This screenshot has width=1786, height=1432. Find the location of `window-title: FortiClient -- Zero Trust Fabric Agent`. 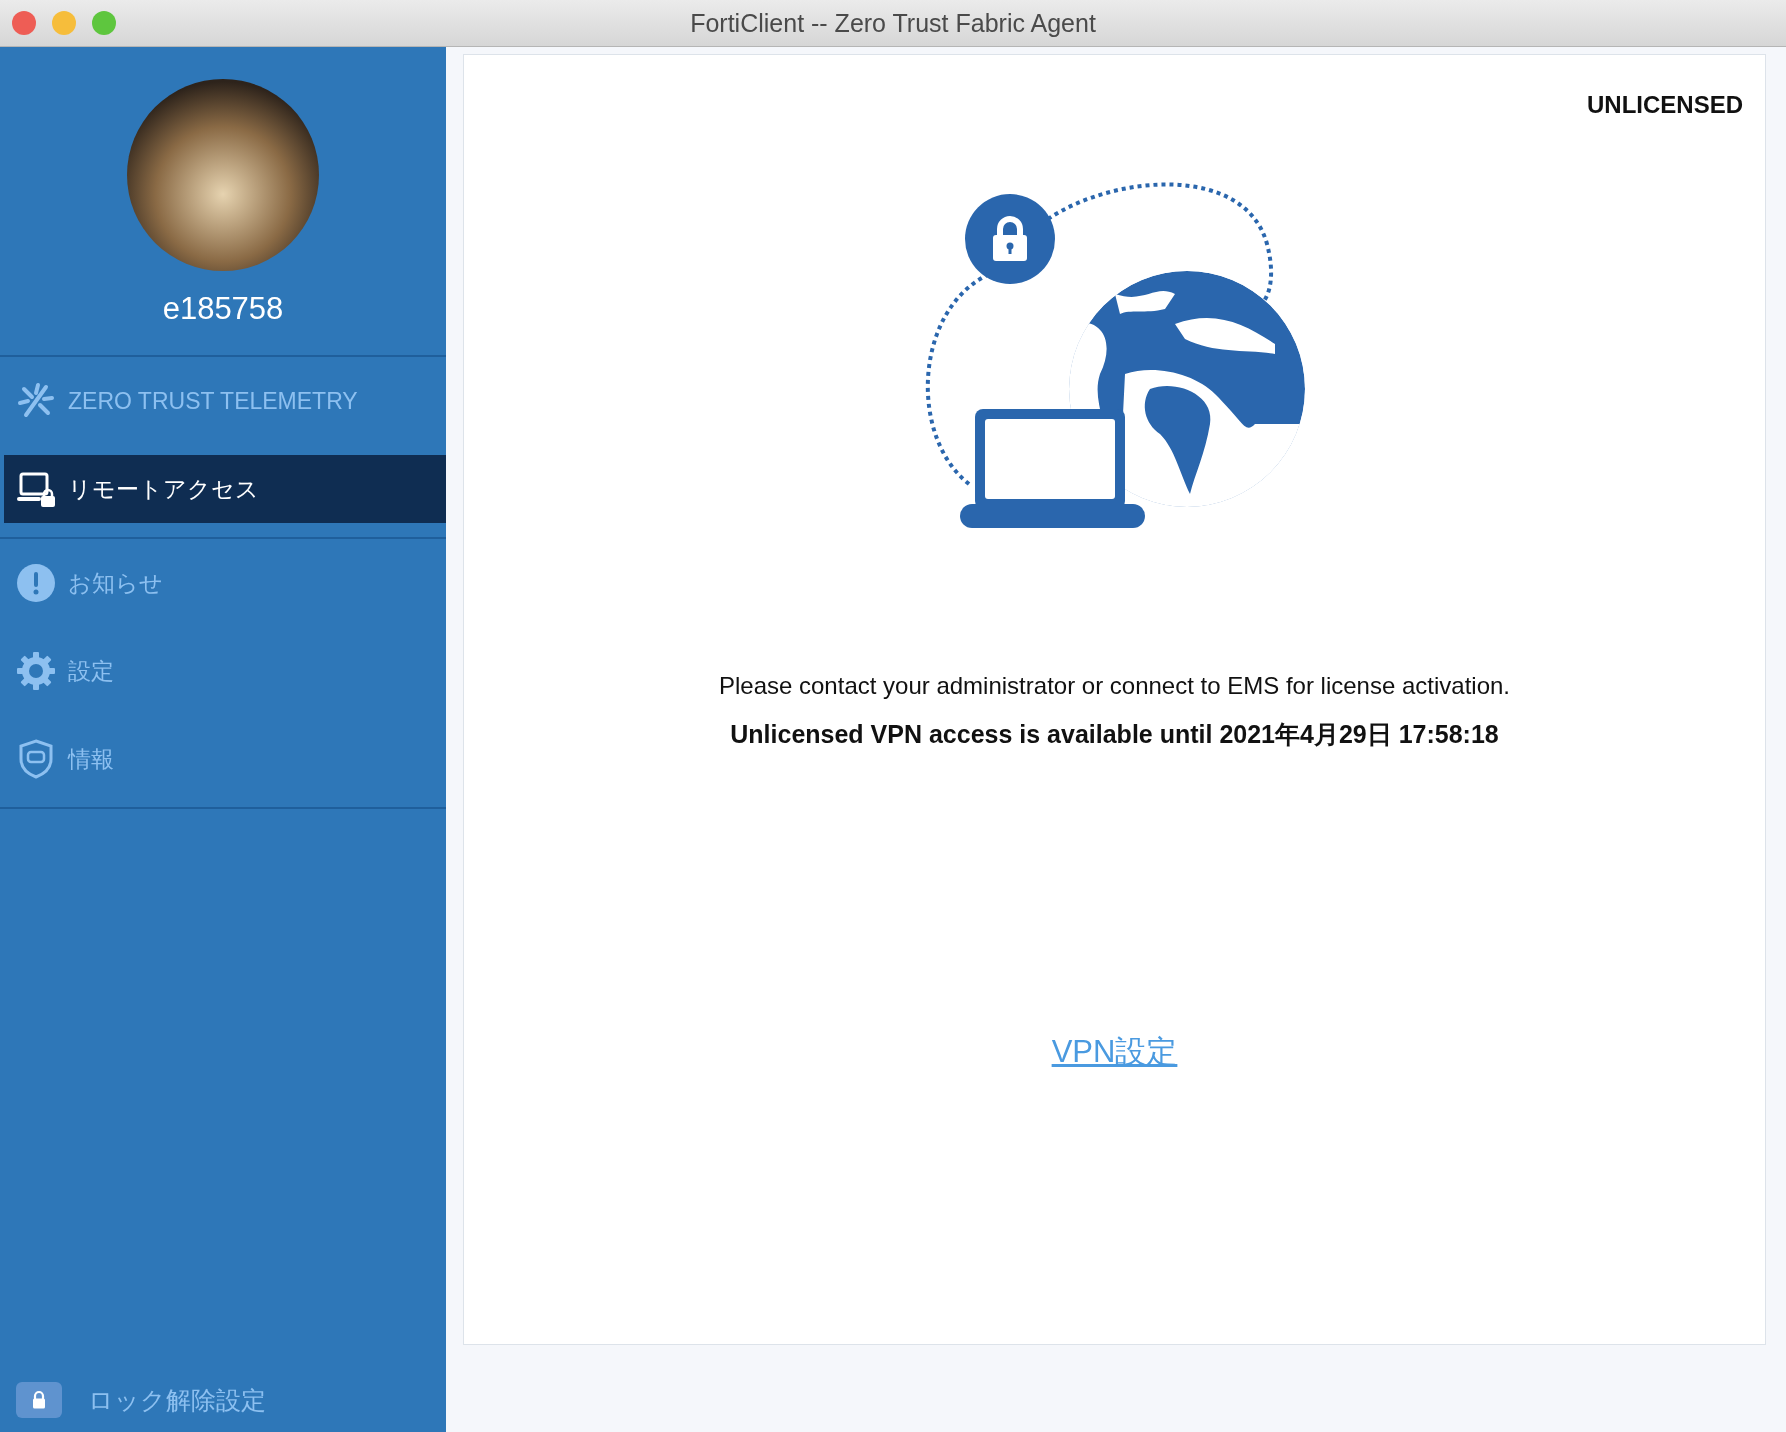

window-title: FortiClient -- Zero Trust Fabric Agent is located at coordinates (893, 23).